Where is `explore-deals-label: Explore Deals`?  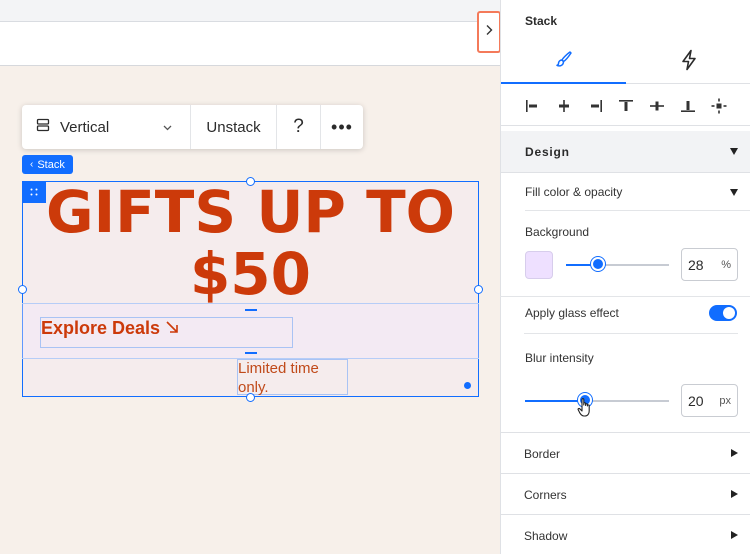 explore-deals-label: Explore Deals is located at coordinates (101, 328).